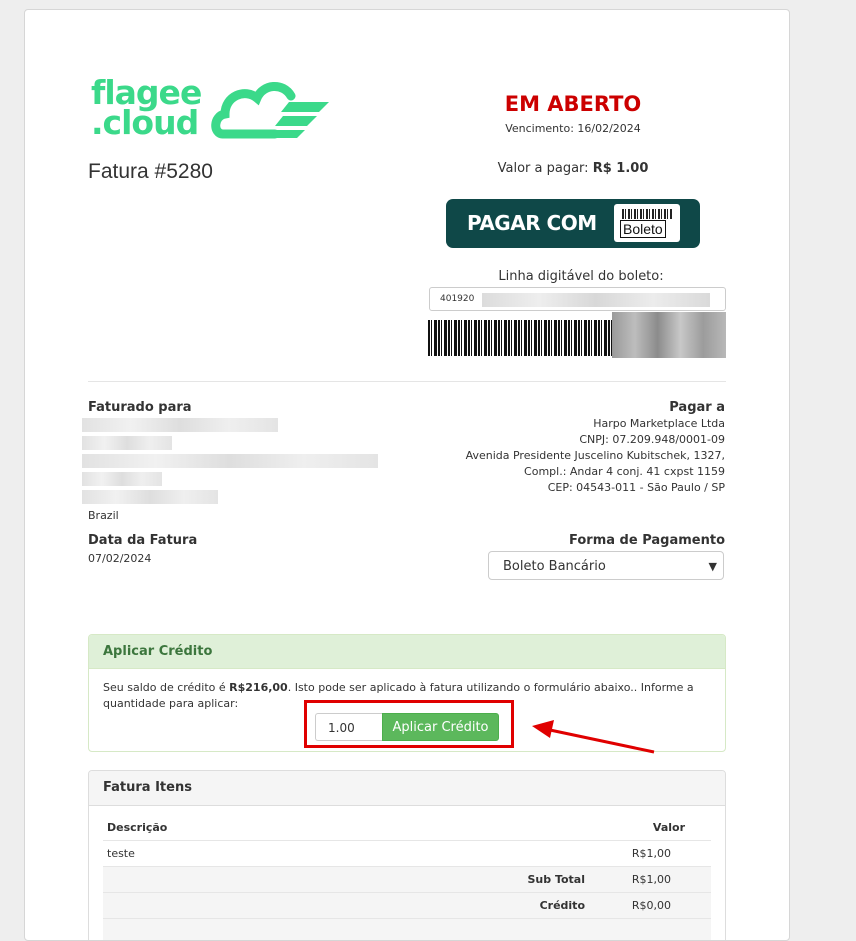 This screenshot has height=941, width=856. Describe the element at coordinates (103, 515) in the screenshot. I see `billed-to-country: Brazil` at that location.